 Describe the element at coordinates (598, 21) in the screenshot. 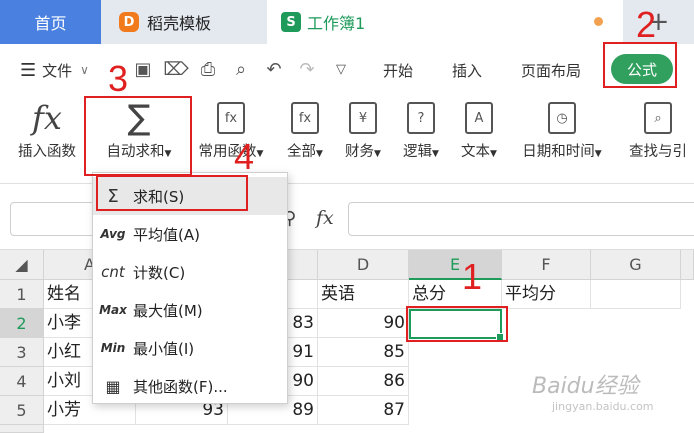

I see `unsaved-dot-icon` at that location.